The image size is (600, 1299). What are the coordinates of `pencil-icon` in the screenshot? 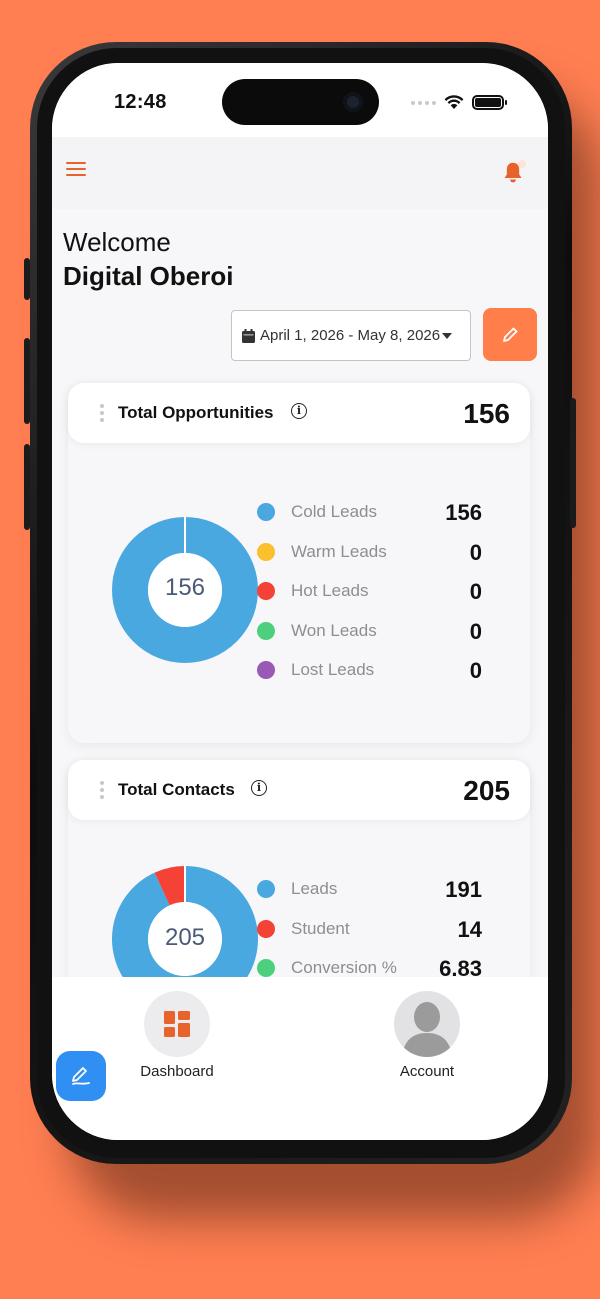 It's located at (510, 334).